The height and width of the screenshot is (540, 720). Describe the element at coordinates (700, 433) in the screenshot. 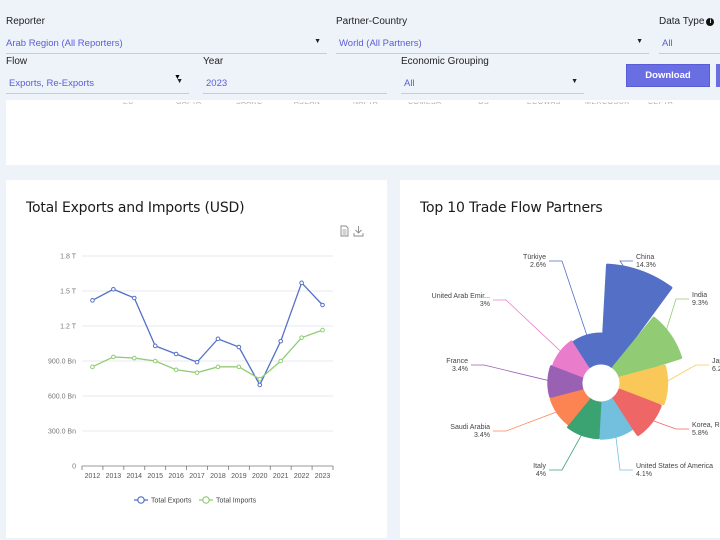

I see `slice-pct: 5.8%` at that location.